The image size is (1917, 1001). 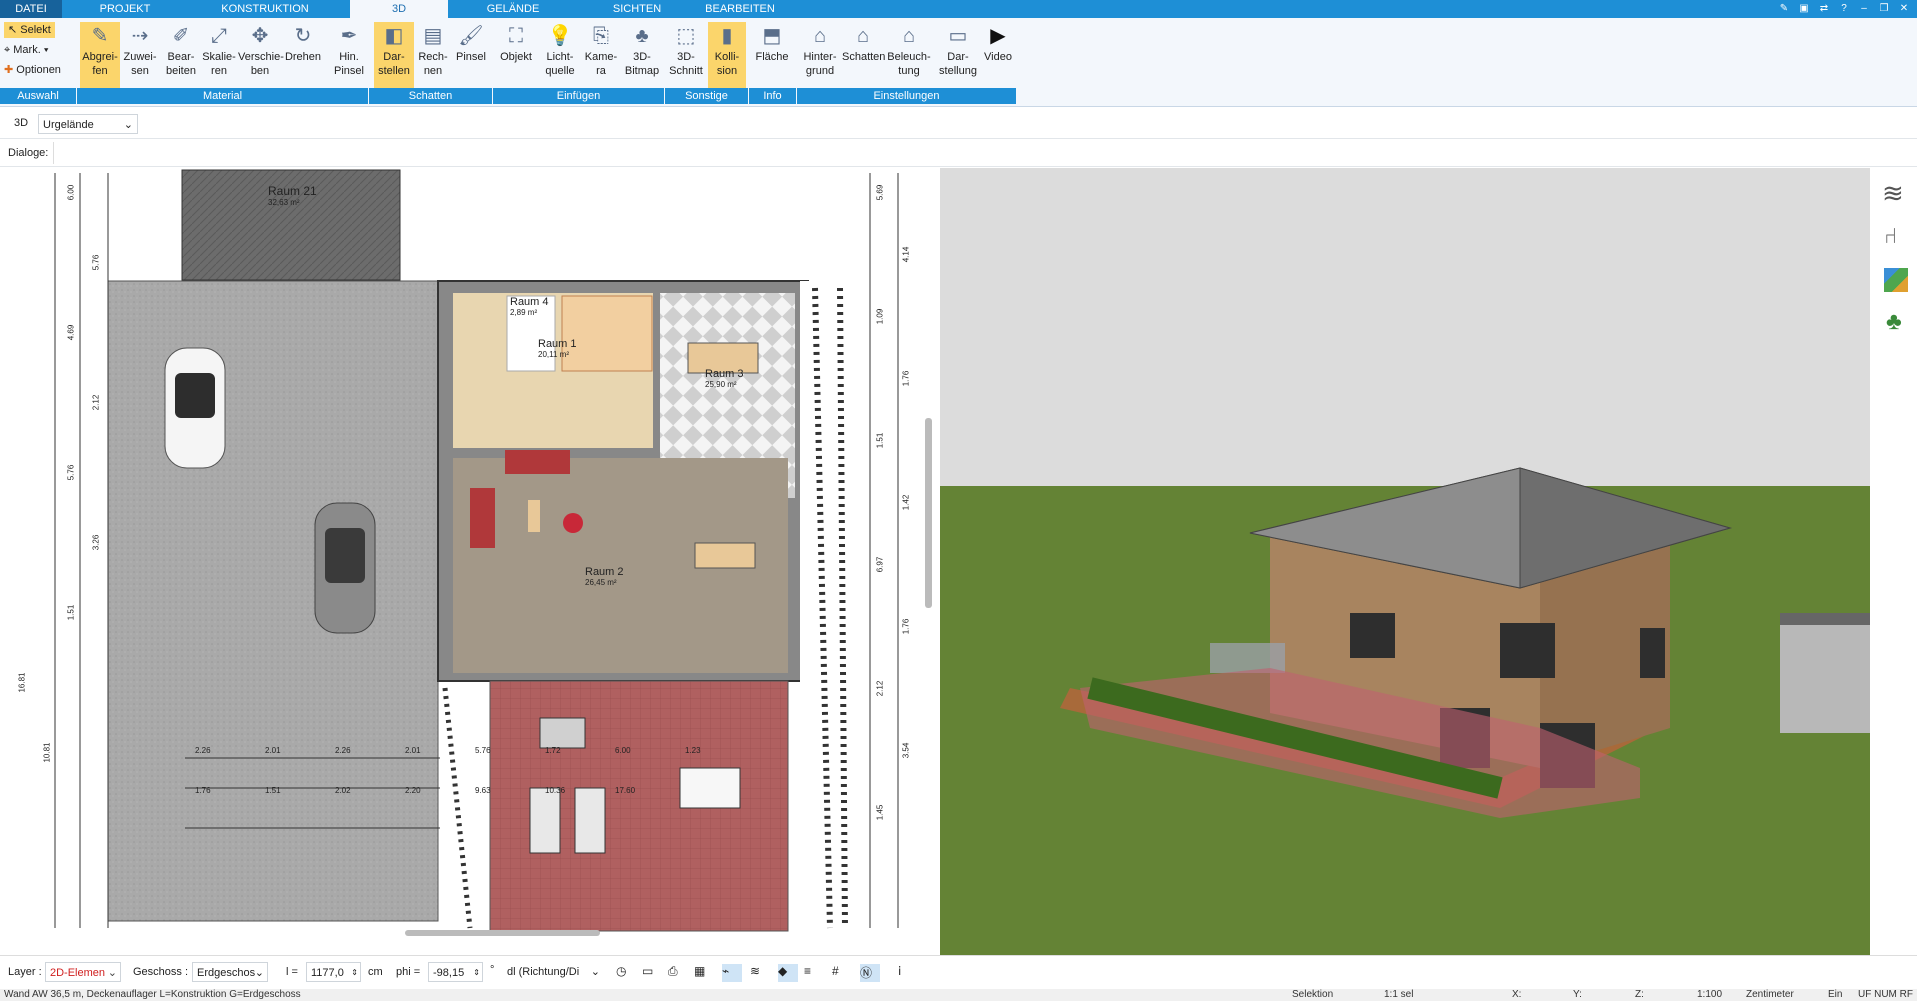 What do you see at coordinates (433, 55) in the screenshot?
I see `ribbon-button-8: ▤ Rech-nen` at bounding box center [433, 55].